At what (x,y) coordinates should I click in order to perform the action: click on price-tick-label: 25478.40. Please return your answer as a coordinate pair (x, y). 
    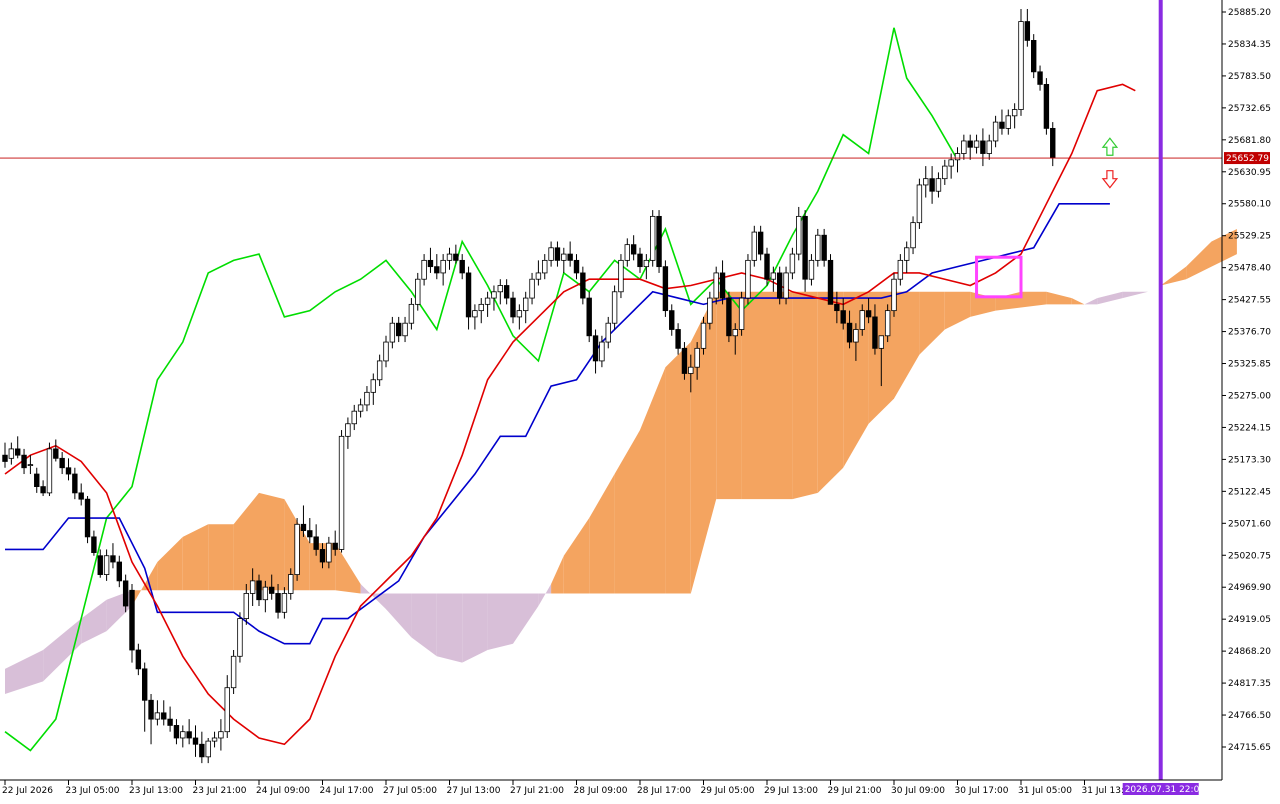
    Looking at the image, I should click on (1249, 269).